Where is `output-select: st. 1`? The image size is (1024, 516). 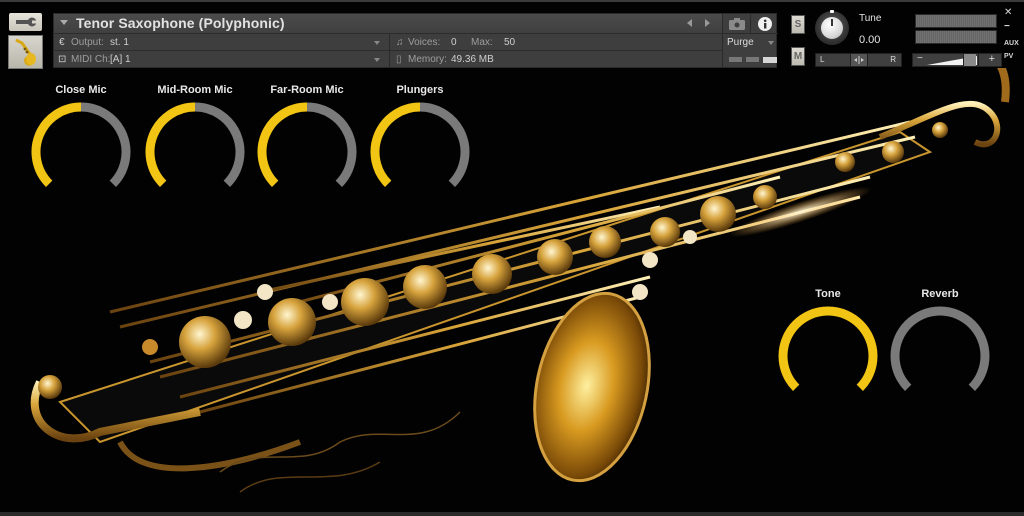 output-select: st. 1 is located at coordinates (119, 42).